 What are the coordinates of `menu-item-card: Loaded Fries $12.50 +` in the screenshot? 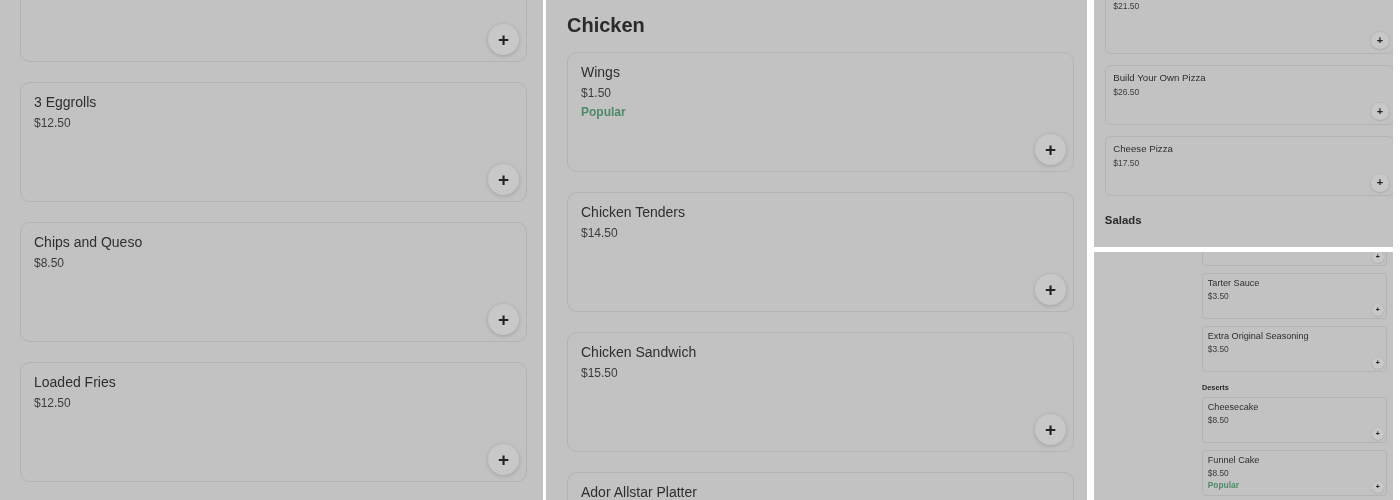 It's located at (273, 422).